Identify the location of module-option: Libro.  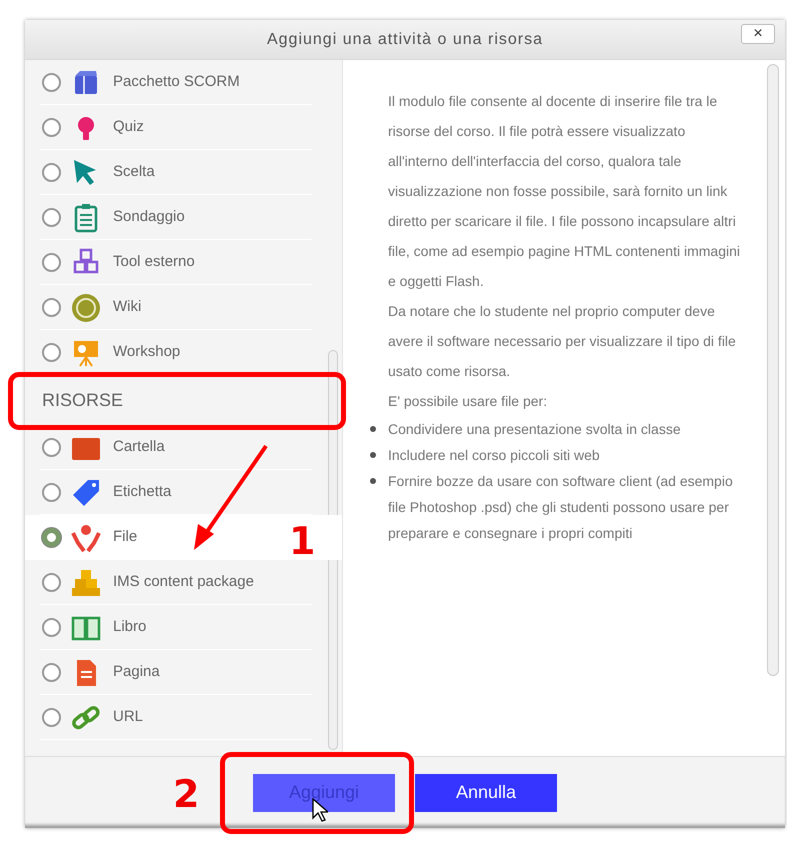
(183, 627).